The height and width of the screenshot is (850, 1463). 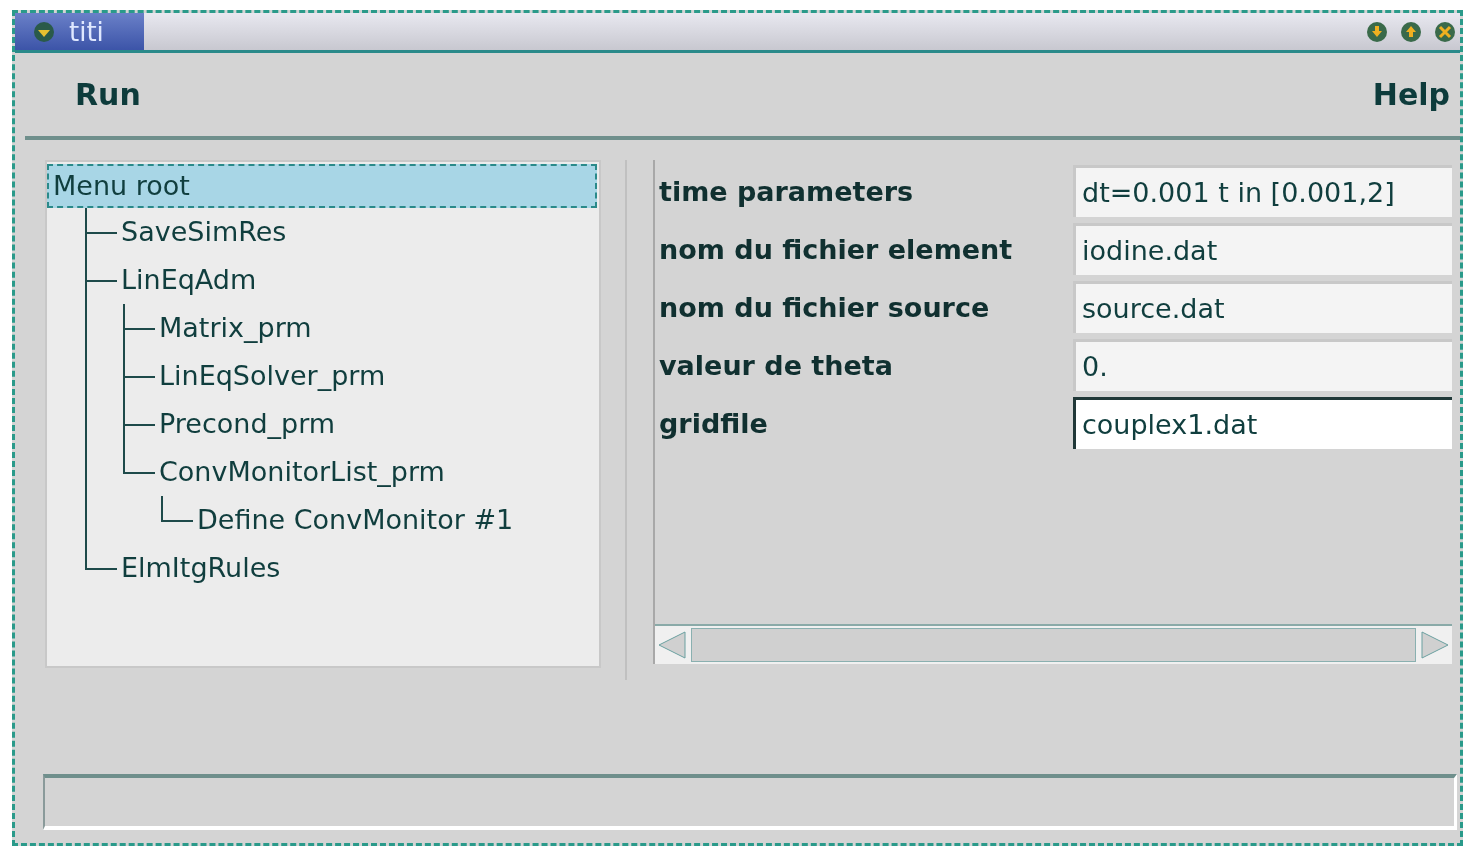 I want to click on input-field: dt=0.001 t in [0.001,2], so click(x=1262, y=191).